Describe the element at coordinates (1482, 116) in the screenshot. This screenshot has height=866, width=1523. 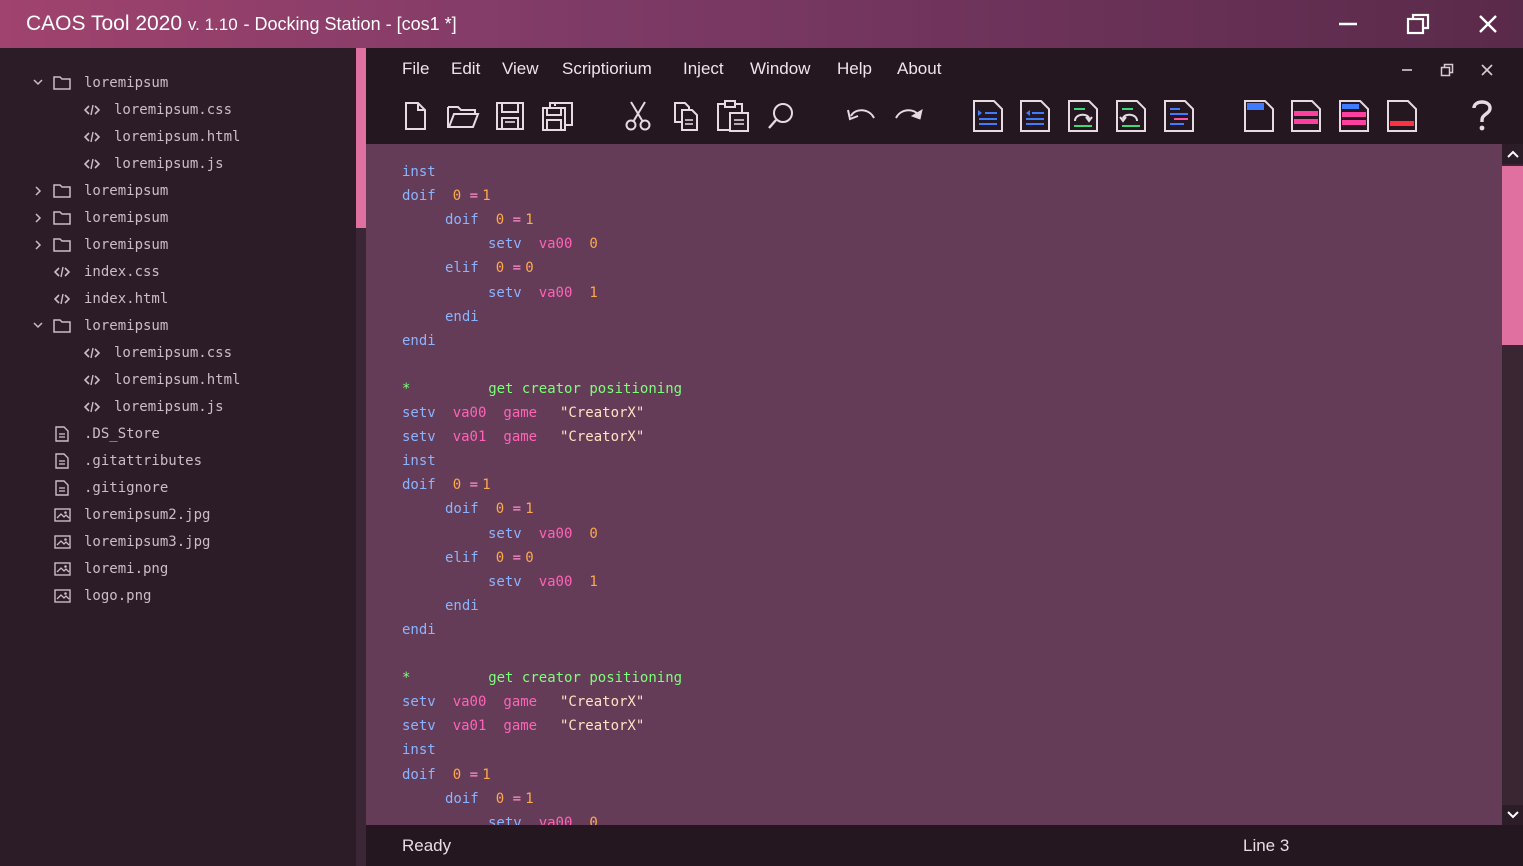
I see `help-button` at that location.